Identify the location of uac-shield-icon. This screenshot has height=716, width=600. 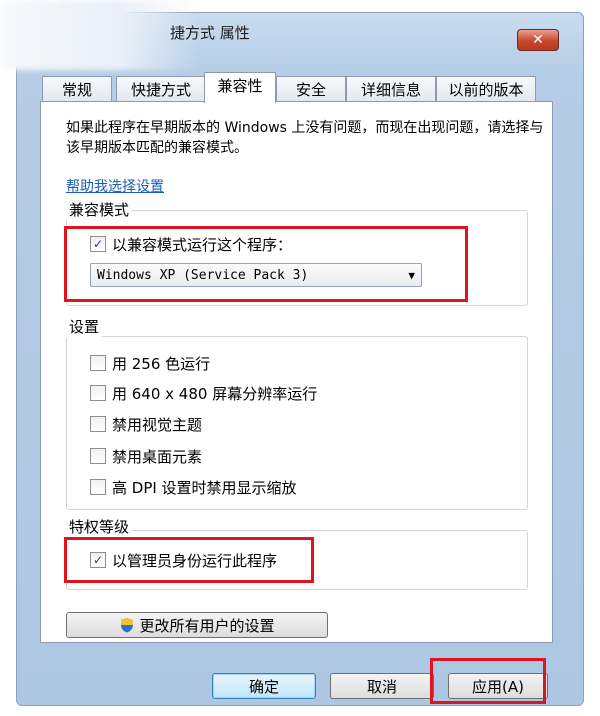
(127, 624).